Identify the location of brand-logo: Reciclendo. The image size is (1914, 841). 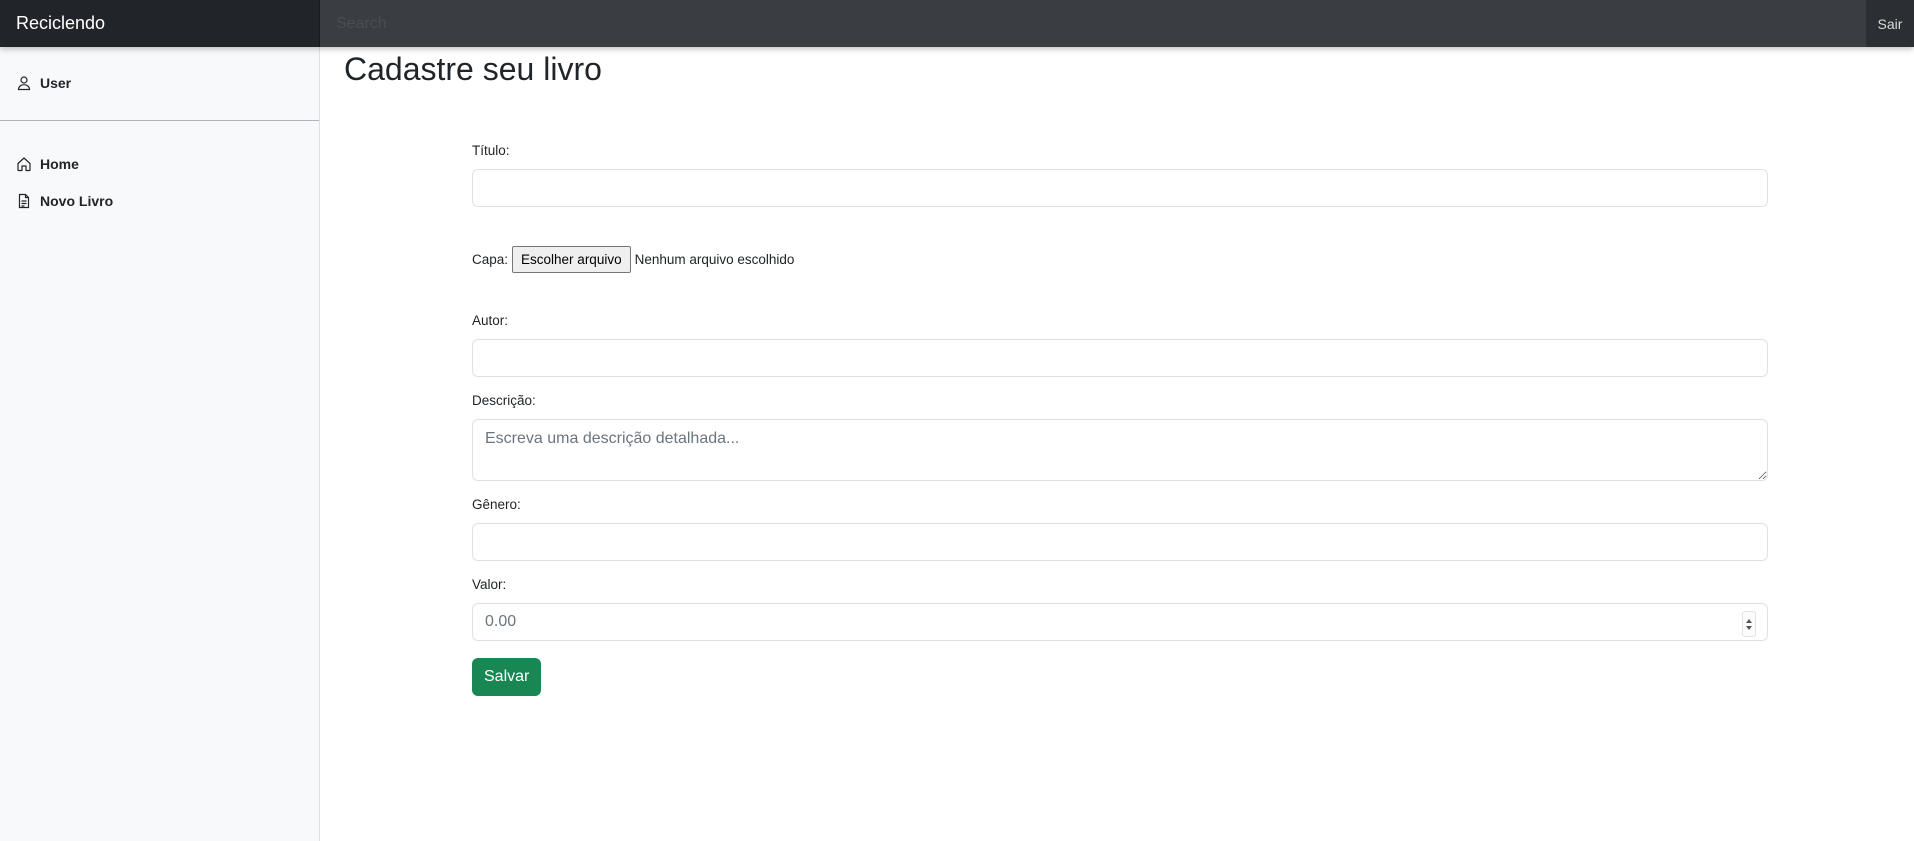
(160, 23).